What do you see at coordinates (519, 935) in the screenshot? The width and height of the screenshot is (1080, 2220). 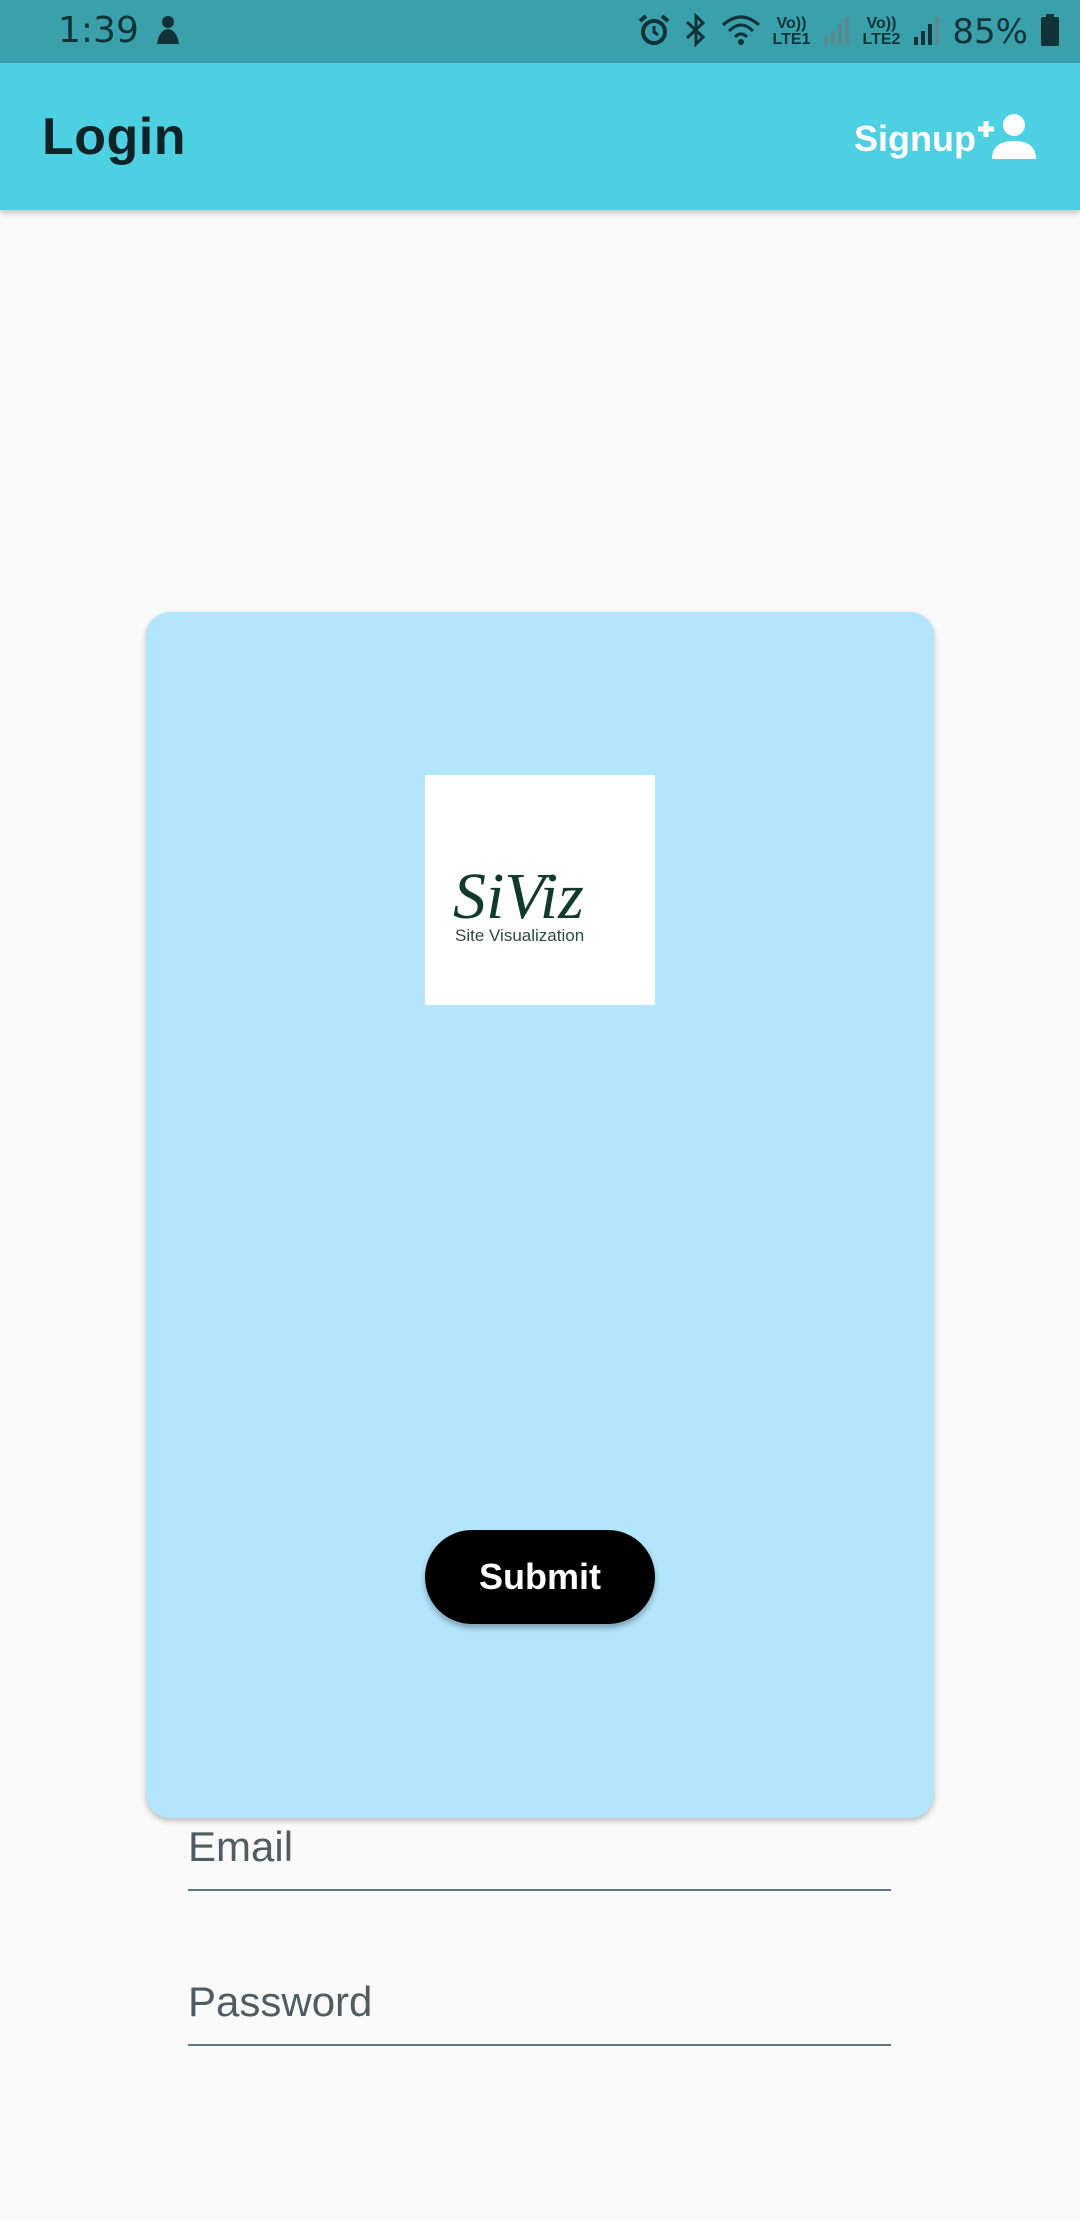 I see `svg-text: Site Visualization` at bounding box center [519, 935].